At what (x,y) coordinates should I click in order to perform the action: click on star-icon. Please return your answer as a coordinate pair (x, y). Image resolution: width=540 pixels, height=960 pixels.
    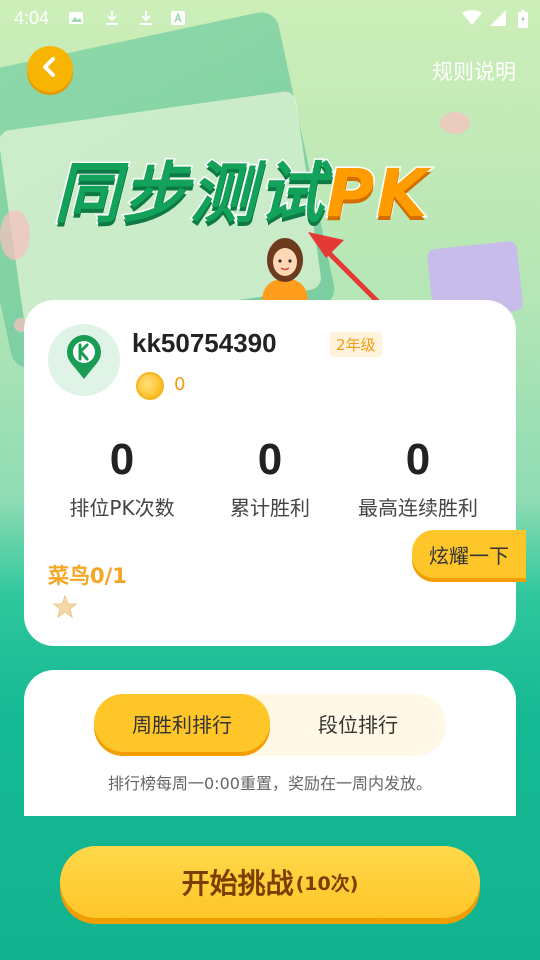
    Looking at the image, I should click on (65, 607).